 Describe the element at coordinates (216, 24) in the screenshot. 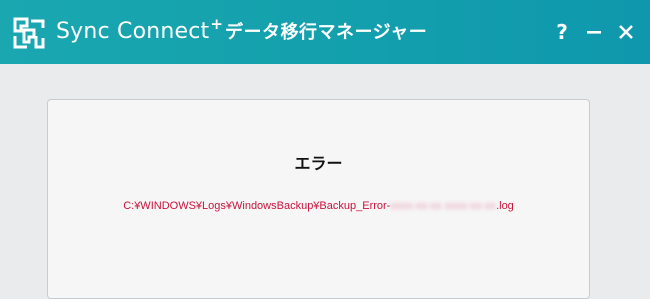

I see `app-brand-plus: +` at that location.